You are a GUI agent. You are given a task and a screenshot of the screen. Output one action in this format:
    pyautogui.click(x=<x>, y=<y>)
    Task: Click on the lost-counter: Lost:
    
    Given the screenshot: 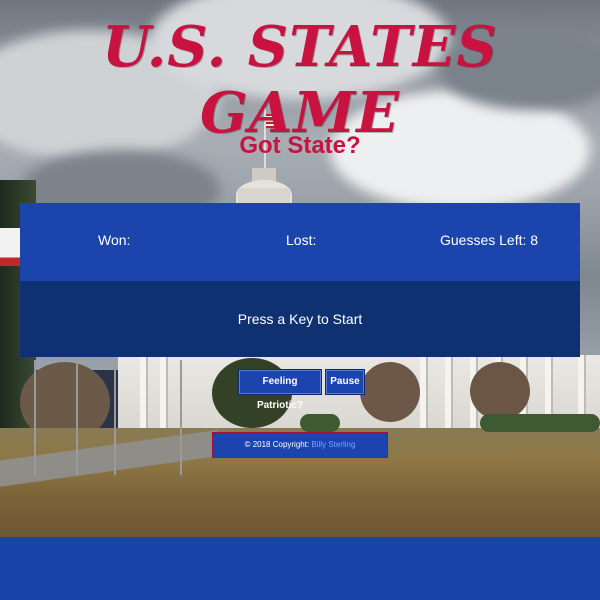 What is the action you would take?
    pyautogui.click(x=301, y=240)
    